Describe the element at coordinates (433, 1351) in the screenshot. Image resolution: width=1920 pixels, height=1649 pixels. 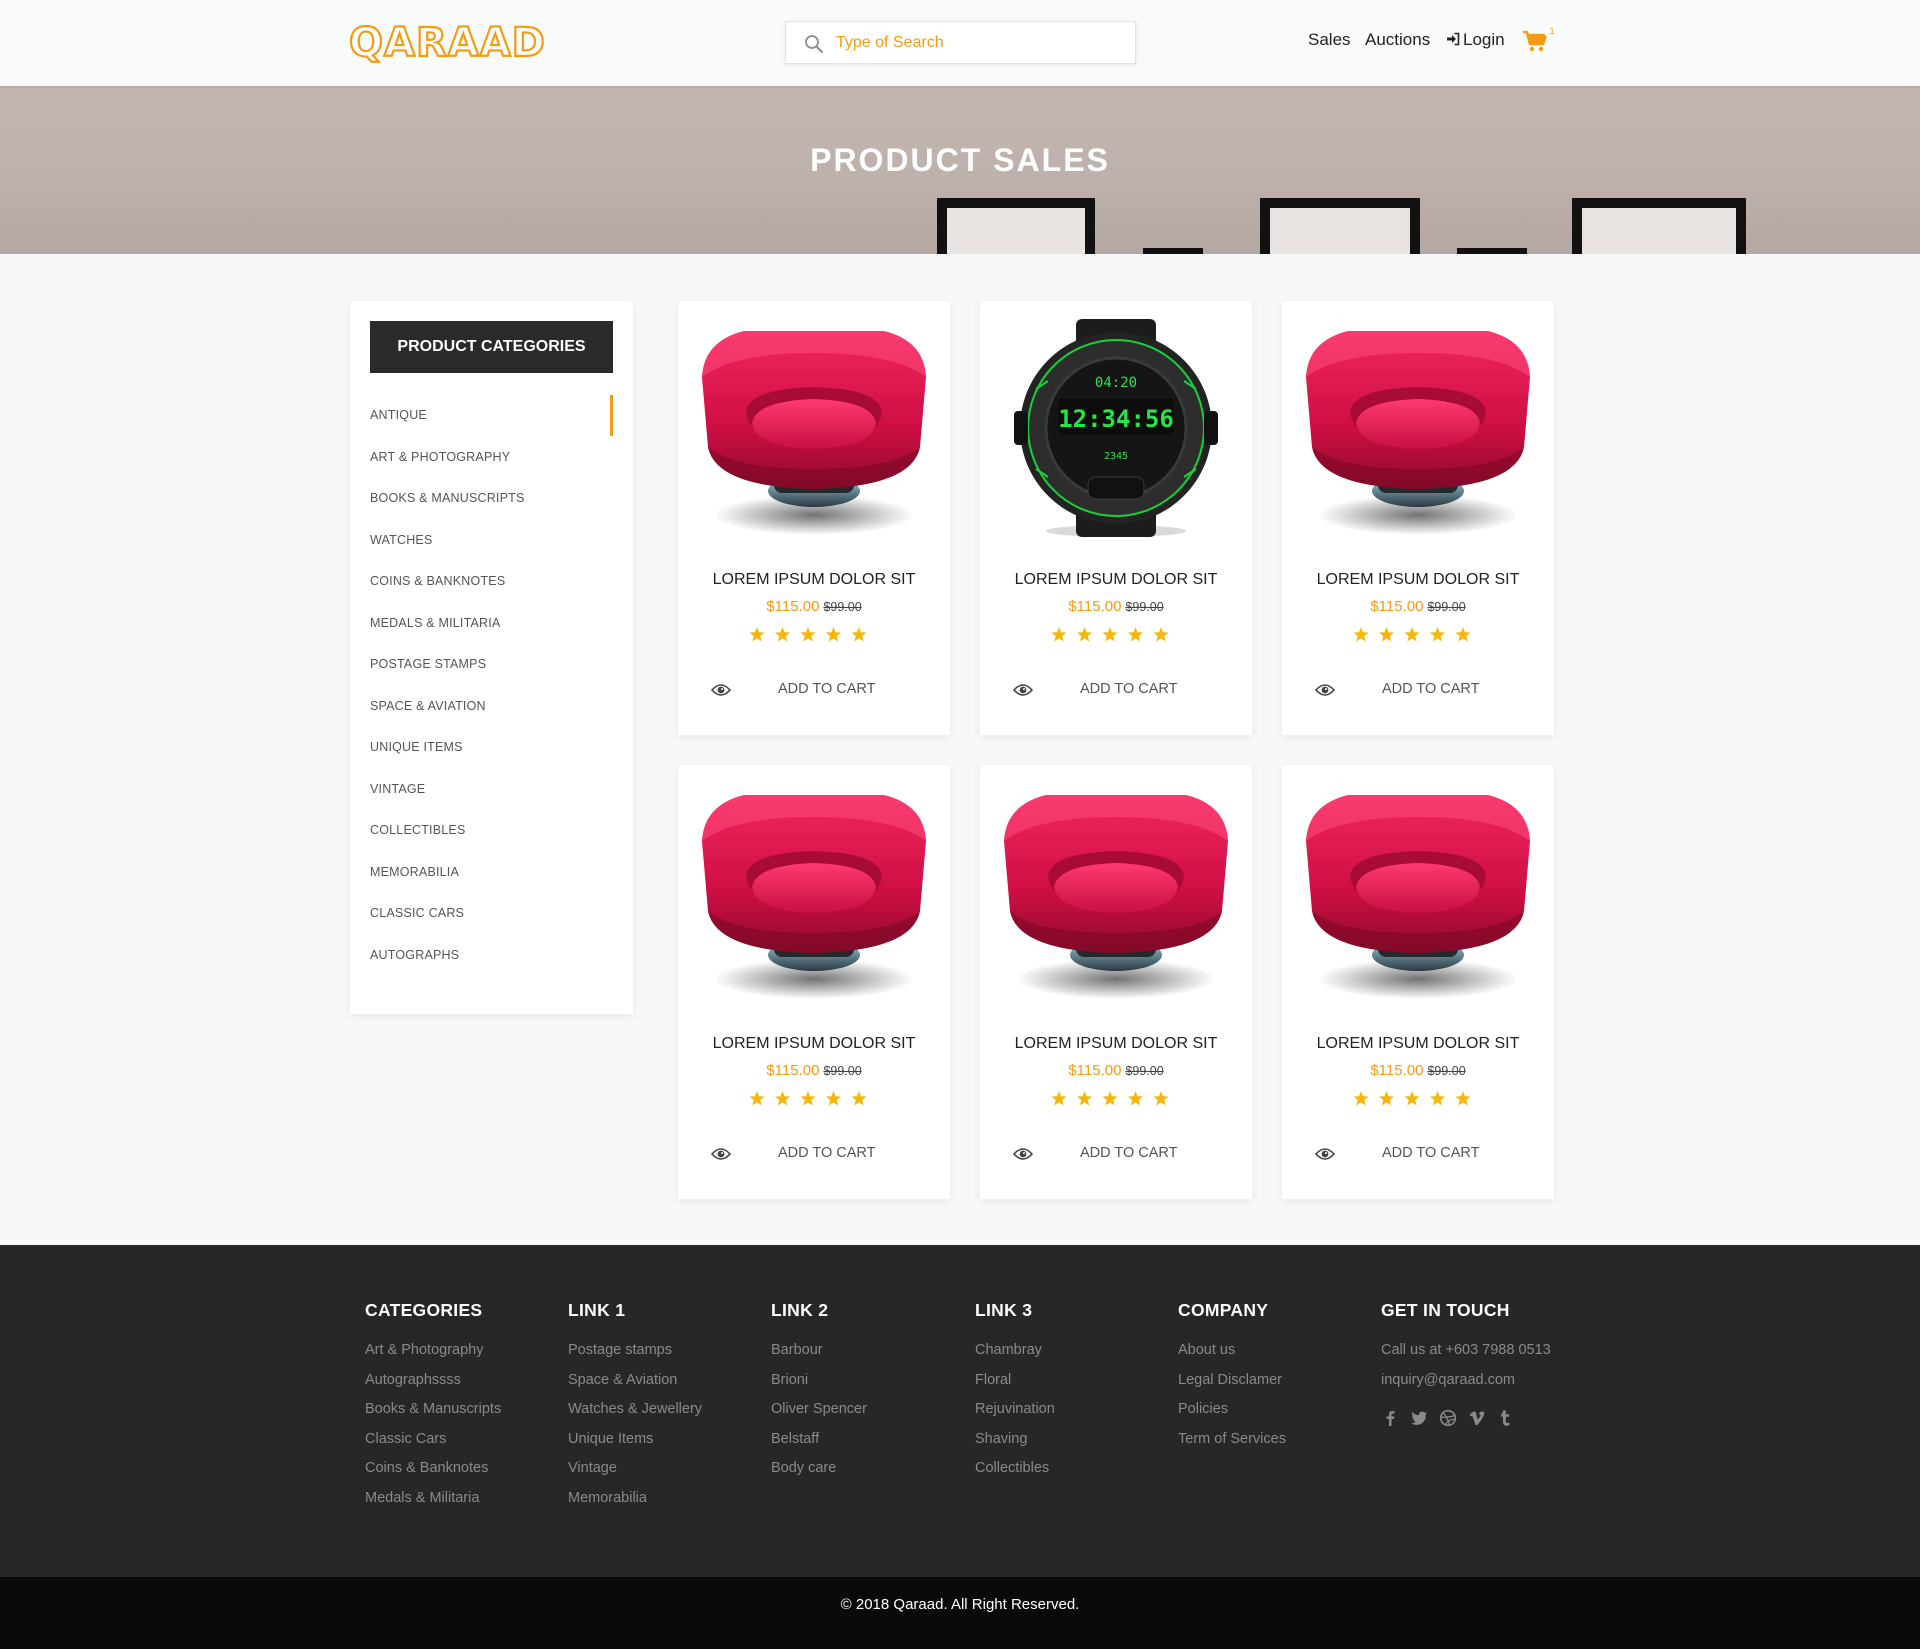
I see `footer-link: Art & Photography` at that location.